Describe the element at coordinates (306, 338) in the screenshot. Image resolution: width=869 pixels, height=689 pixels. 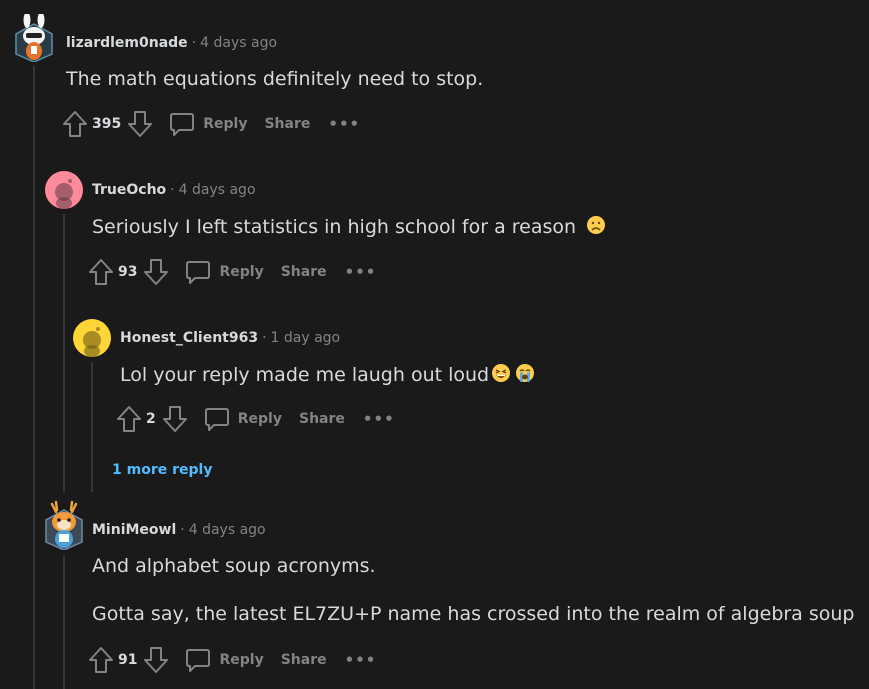
I see `timestamp: 1 day ago` at that location.